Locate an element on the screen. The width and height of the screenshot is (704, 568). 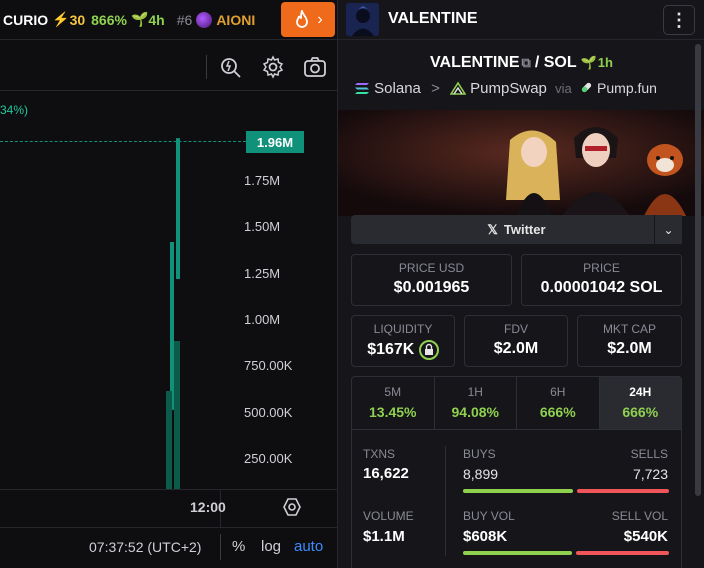
twitter-label: Twitter is located at coordinates (524, 229).